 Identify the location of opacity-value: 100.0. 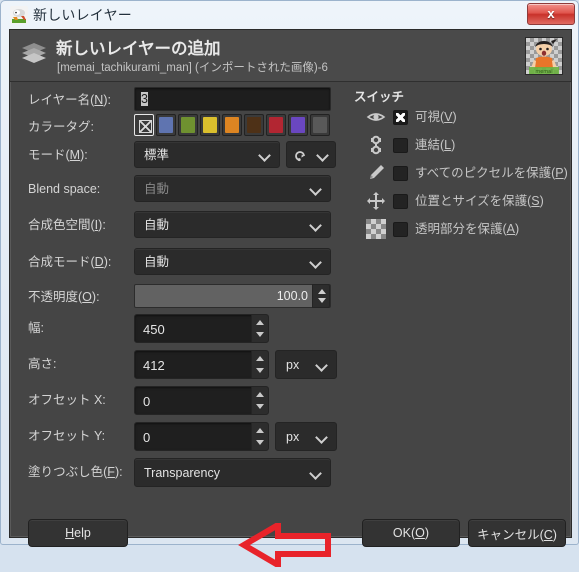
(292, 296).